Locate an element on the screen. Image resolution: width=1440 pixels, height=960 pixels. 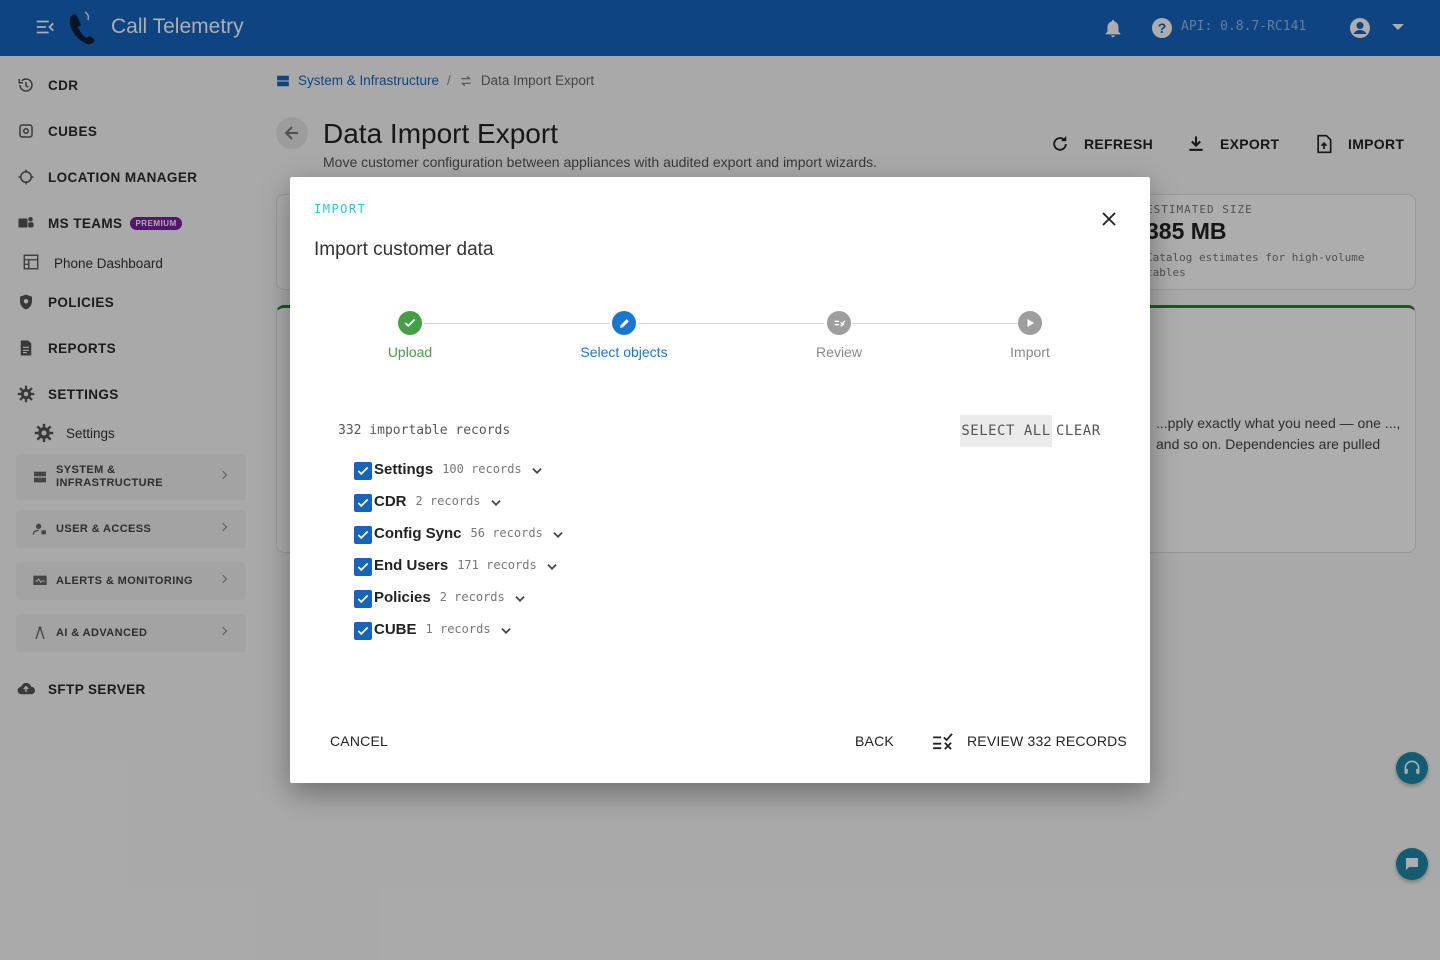
object-row-end-users: End Users 171 records is located at coordinates (456, 565).